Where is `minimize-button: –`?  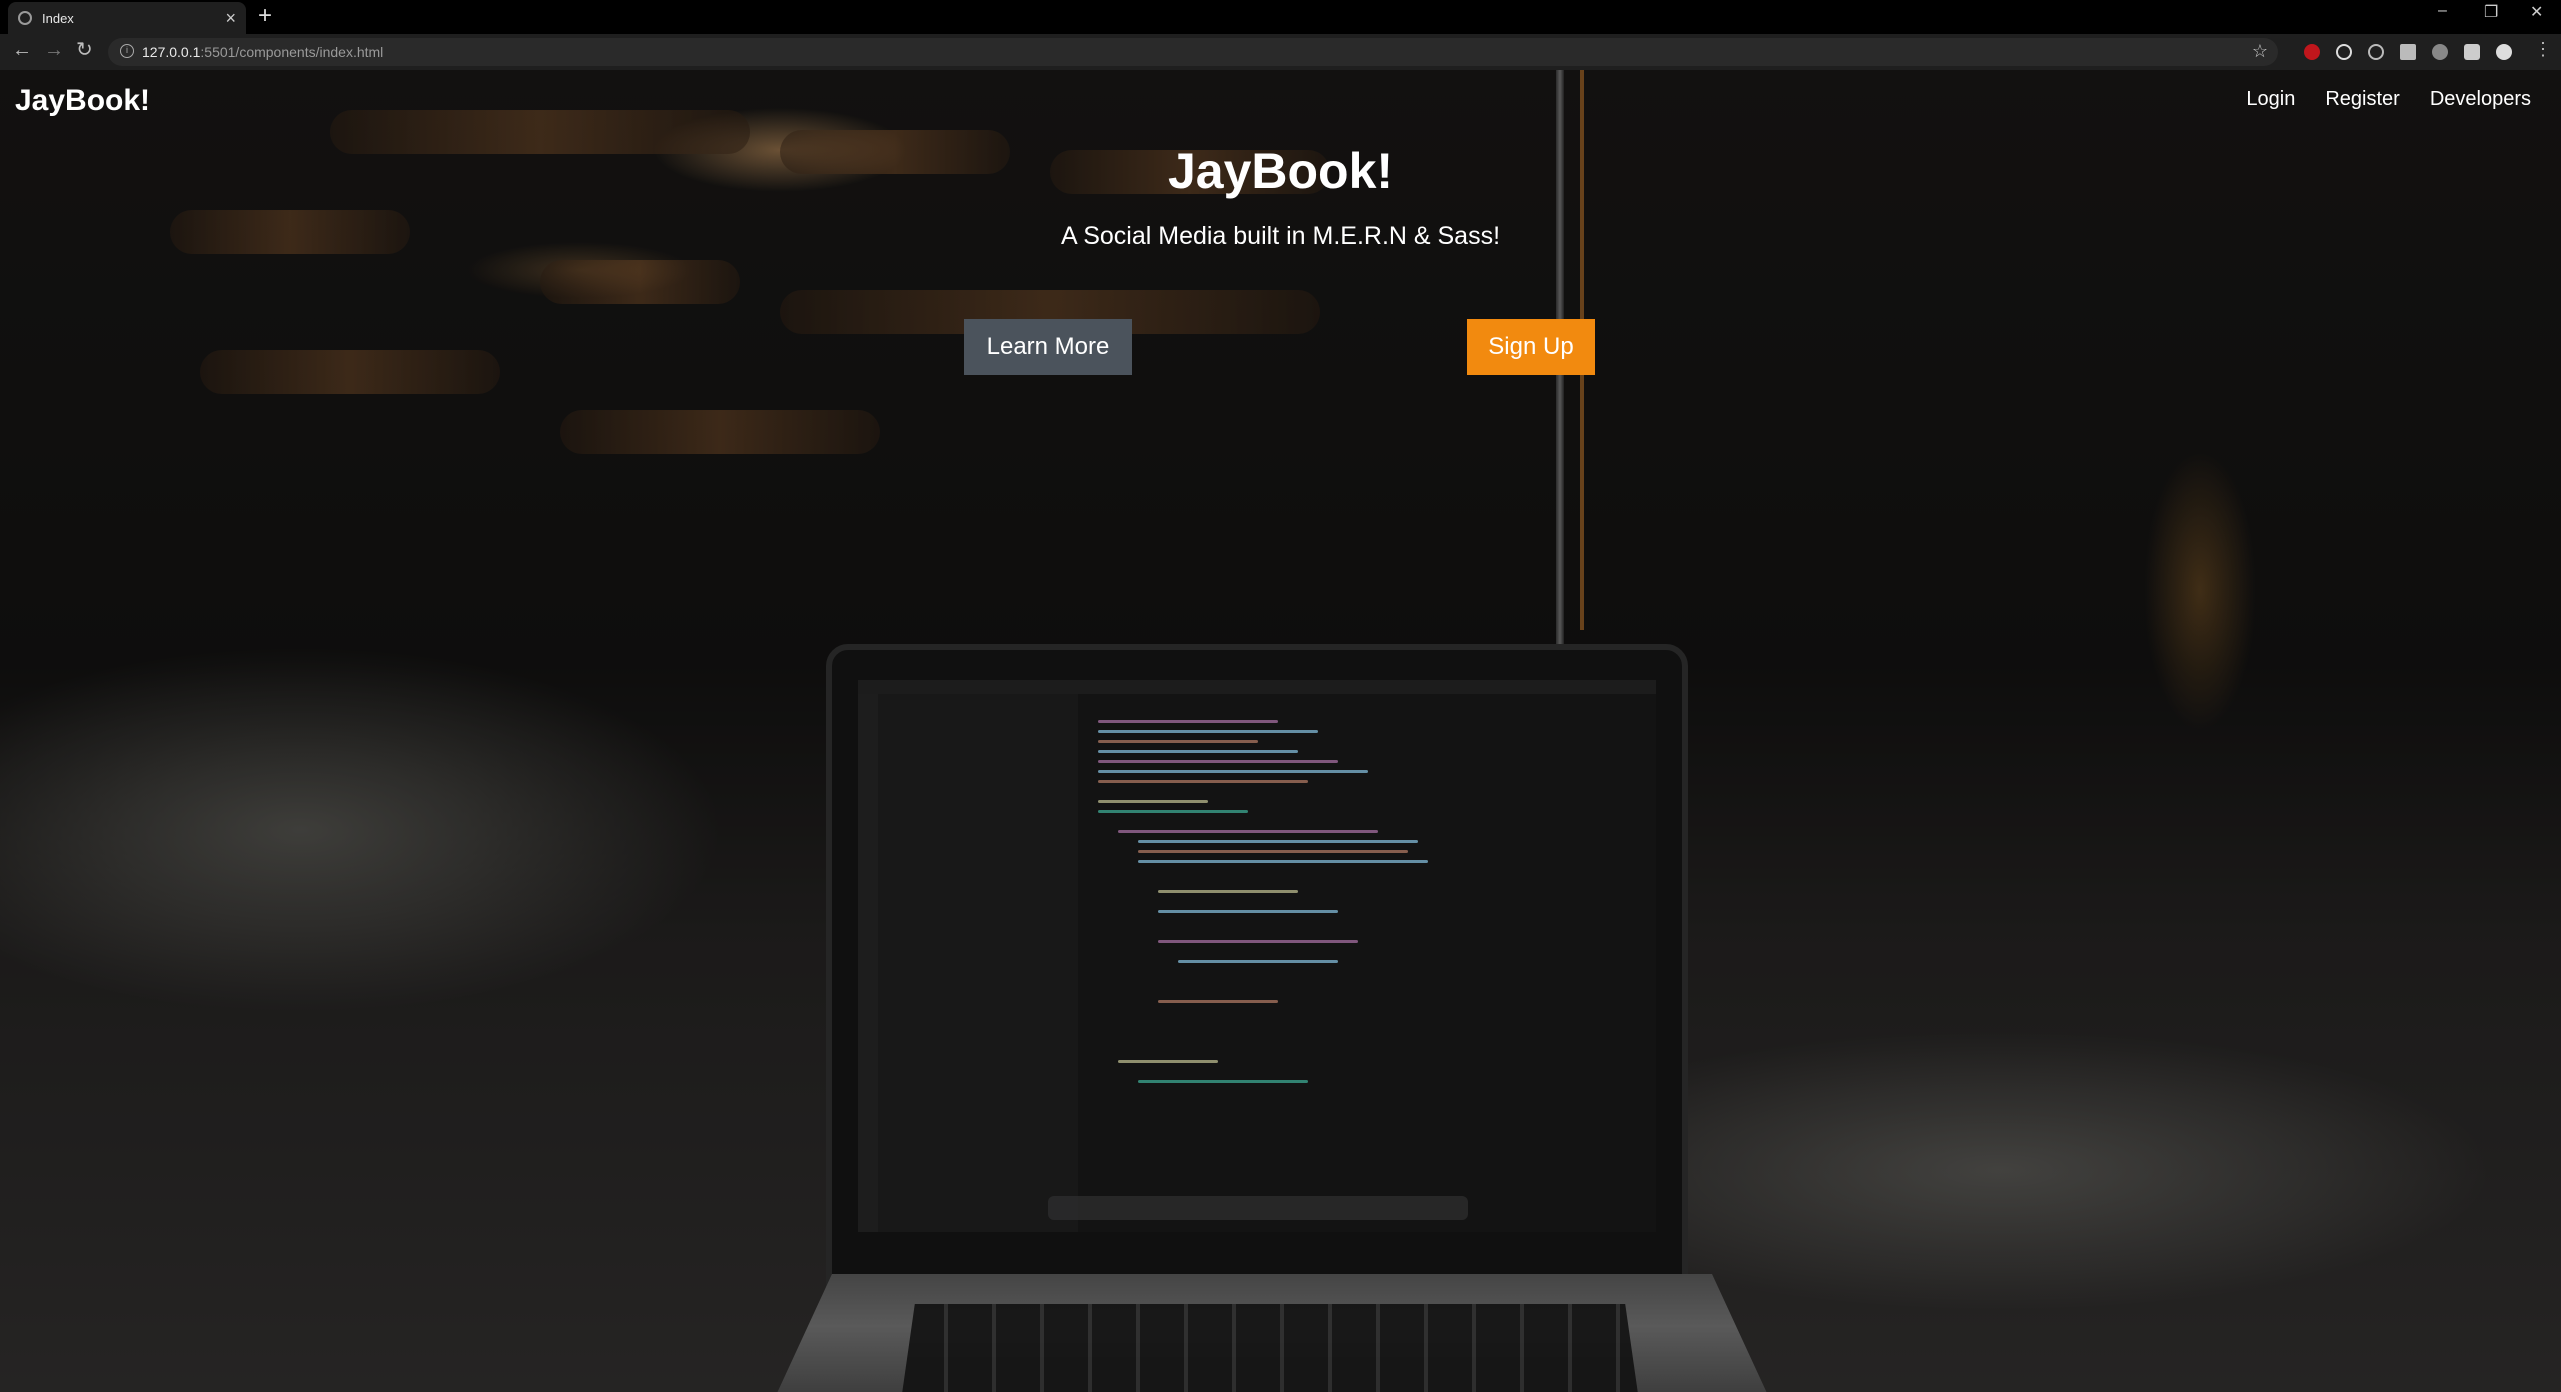 minimize-button: – is located at coordinates (2442, 11).